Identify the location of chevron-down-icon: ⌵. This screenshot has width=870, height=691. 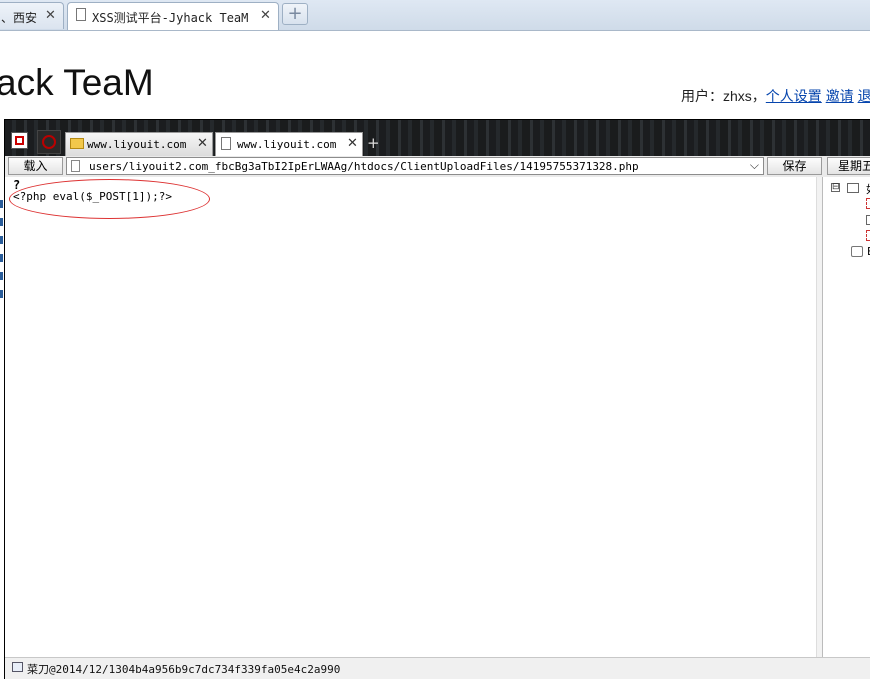
(754, 165).